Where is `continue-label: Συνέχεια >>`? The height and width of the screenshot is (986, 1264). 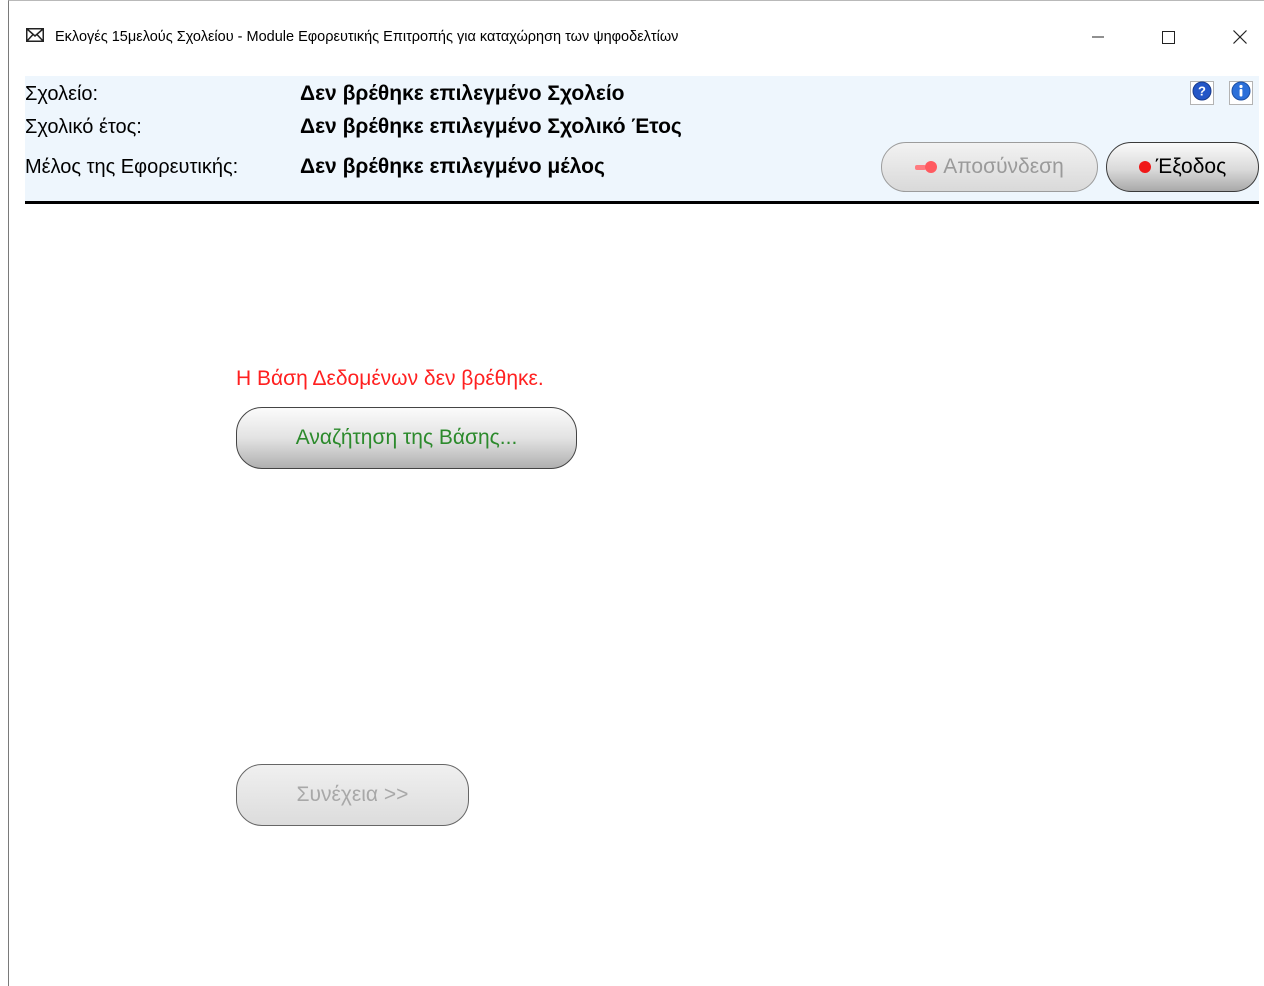
continue-label: Συνέχεια >> is located at coordinates (352, 794).